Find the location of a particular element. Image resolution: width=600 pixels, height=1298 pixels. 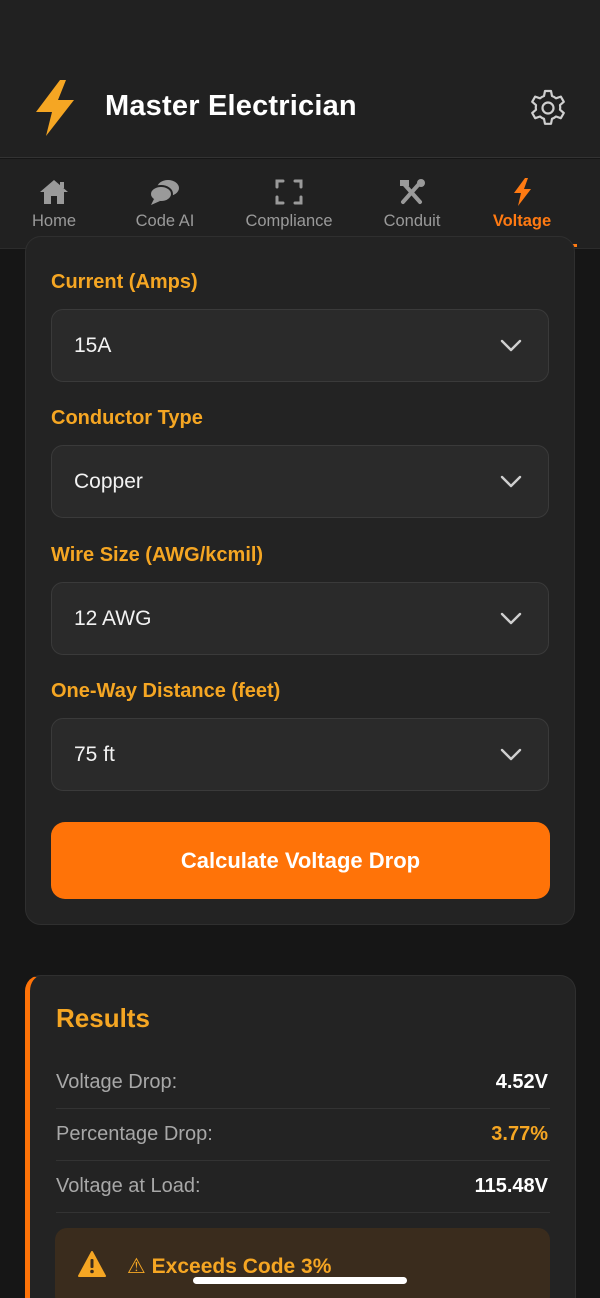

calculate-button: Calculate Voltage Drop is located at coordinates (300, 860).